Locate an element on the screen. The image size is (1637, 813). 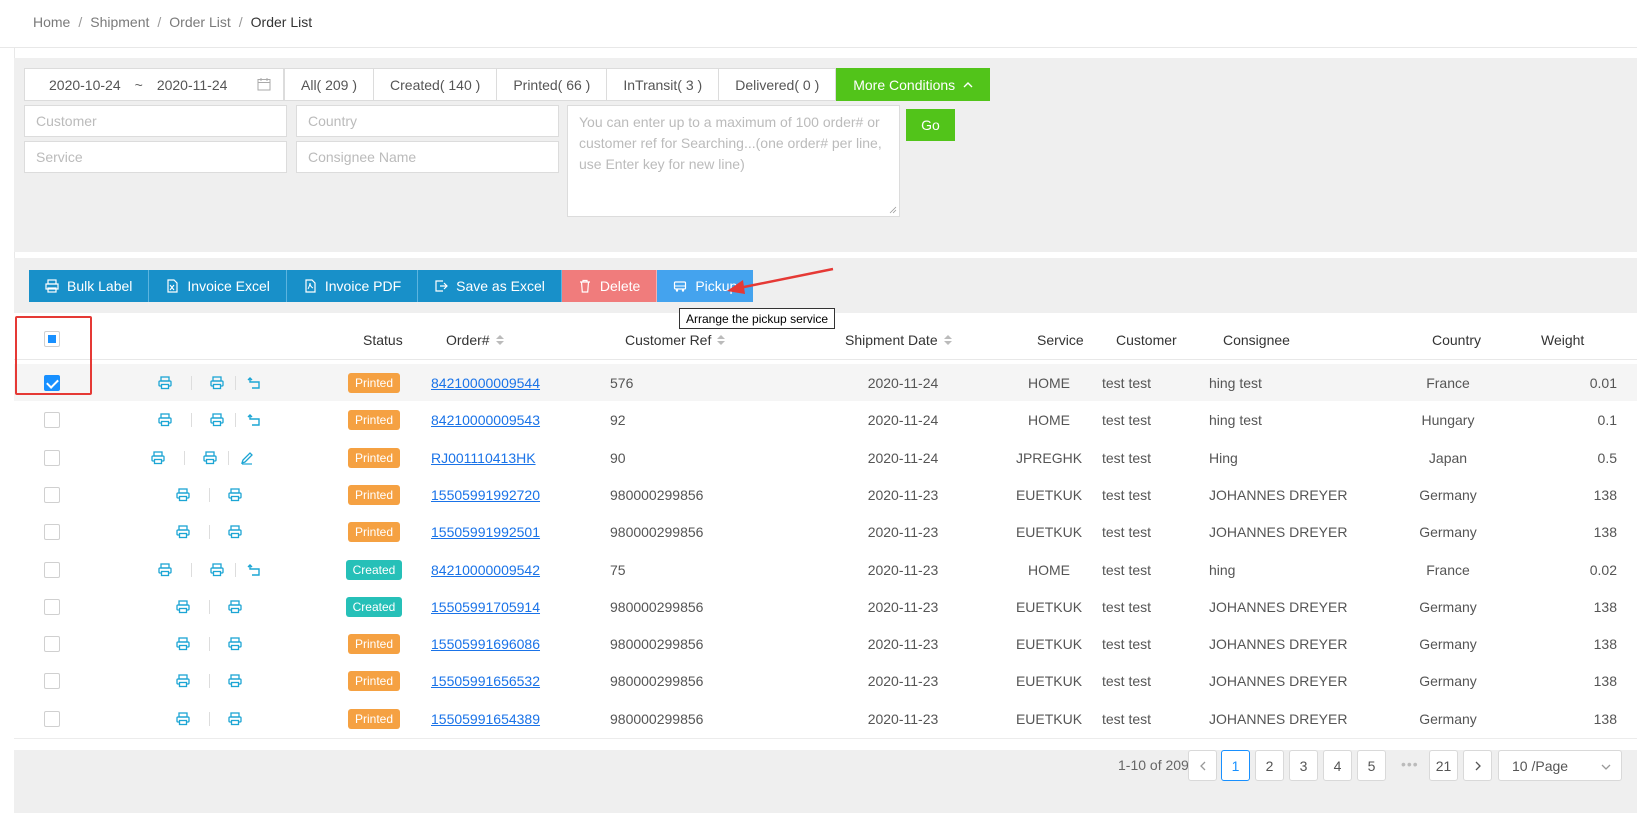
status-cell: Printed is located at coordinates (374, 383).